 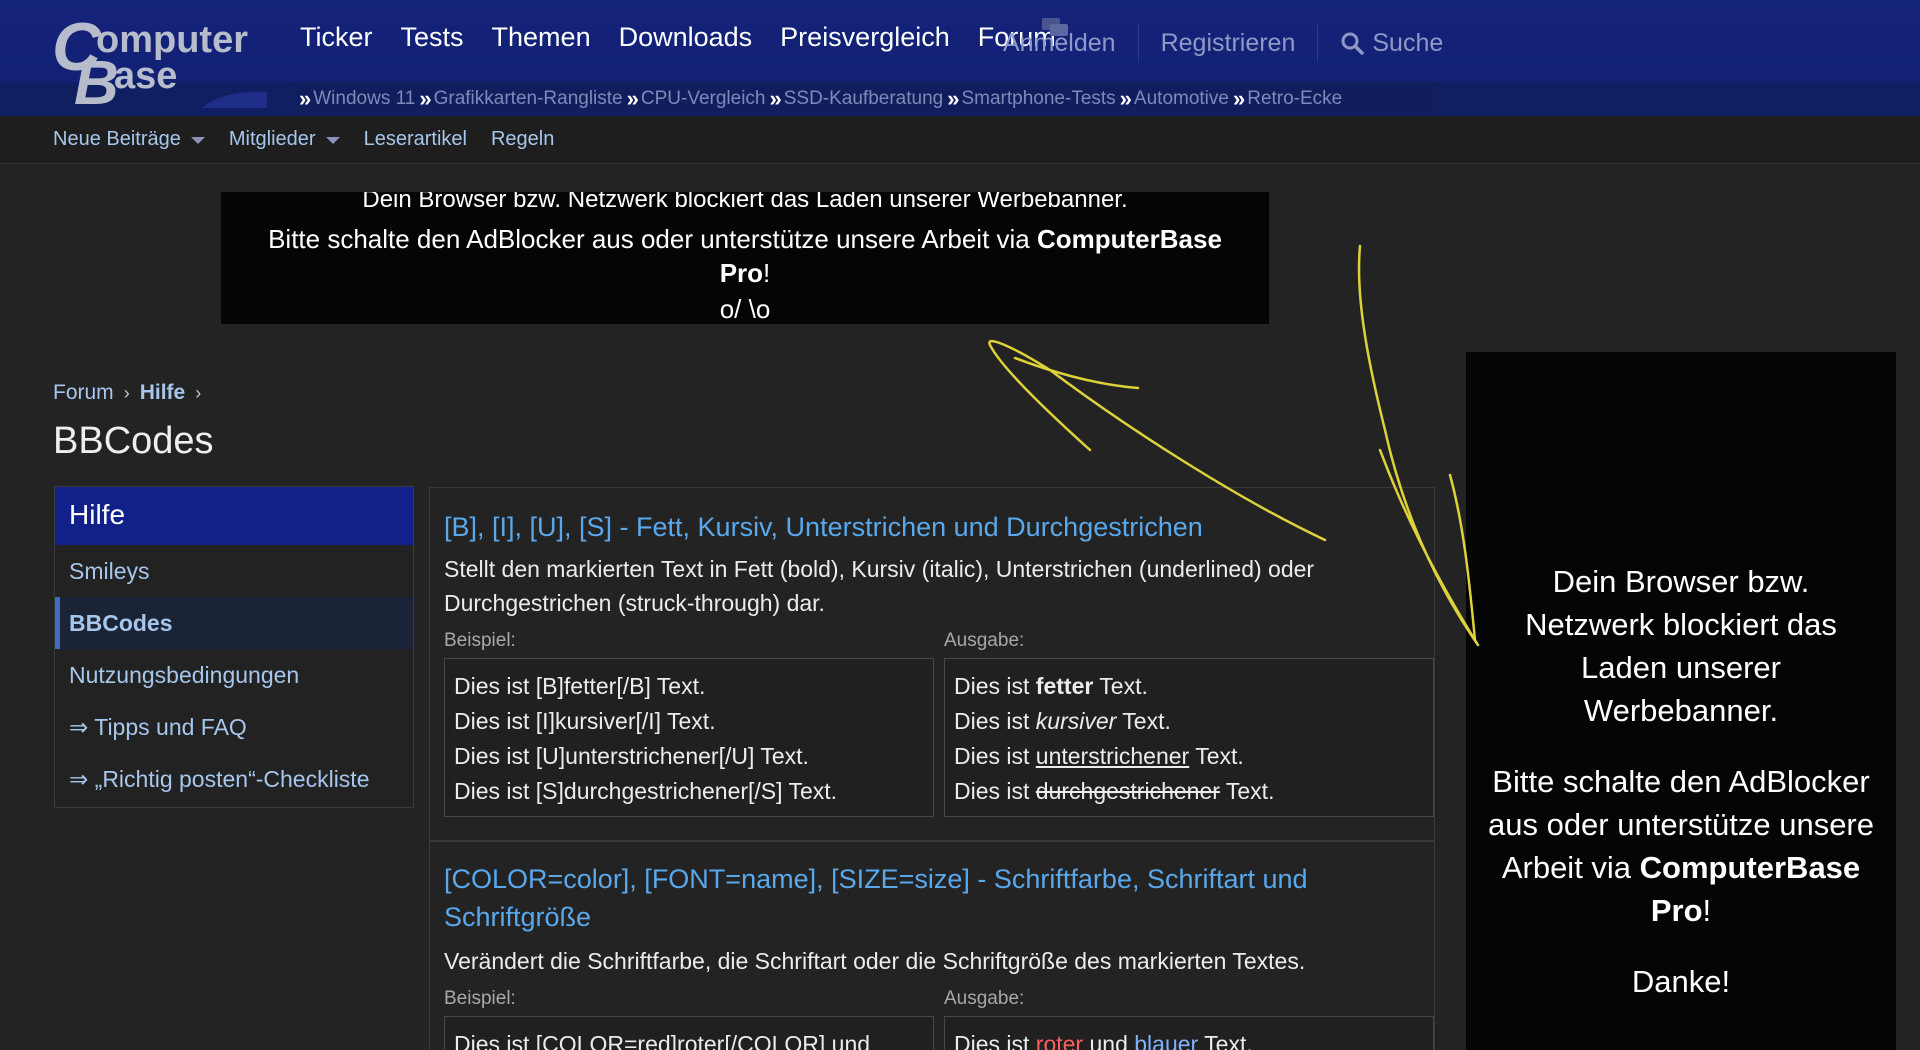 I want to click on sidebar-item-bbcodes: BBCodes, so click(x=234, y=623).